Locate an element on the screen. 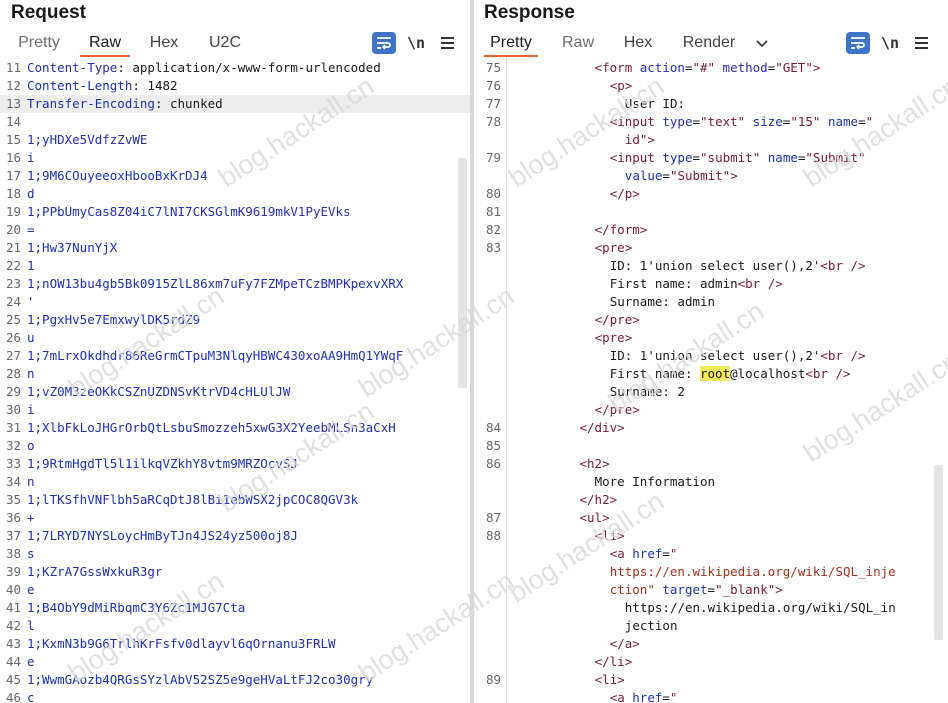 The height and width of the screenshot is (703, 948). line-content: jection is located at coordinates (651, 625).